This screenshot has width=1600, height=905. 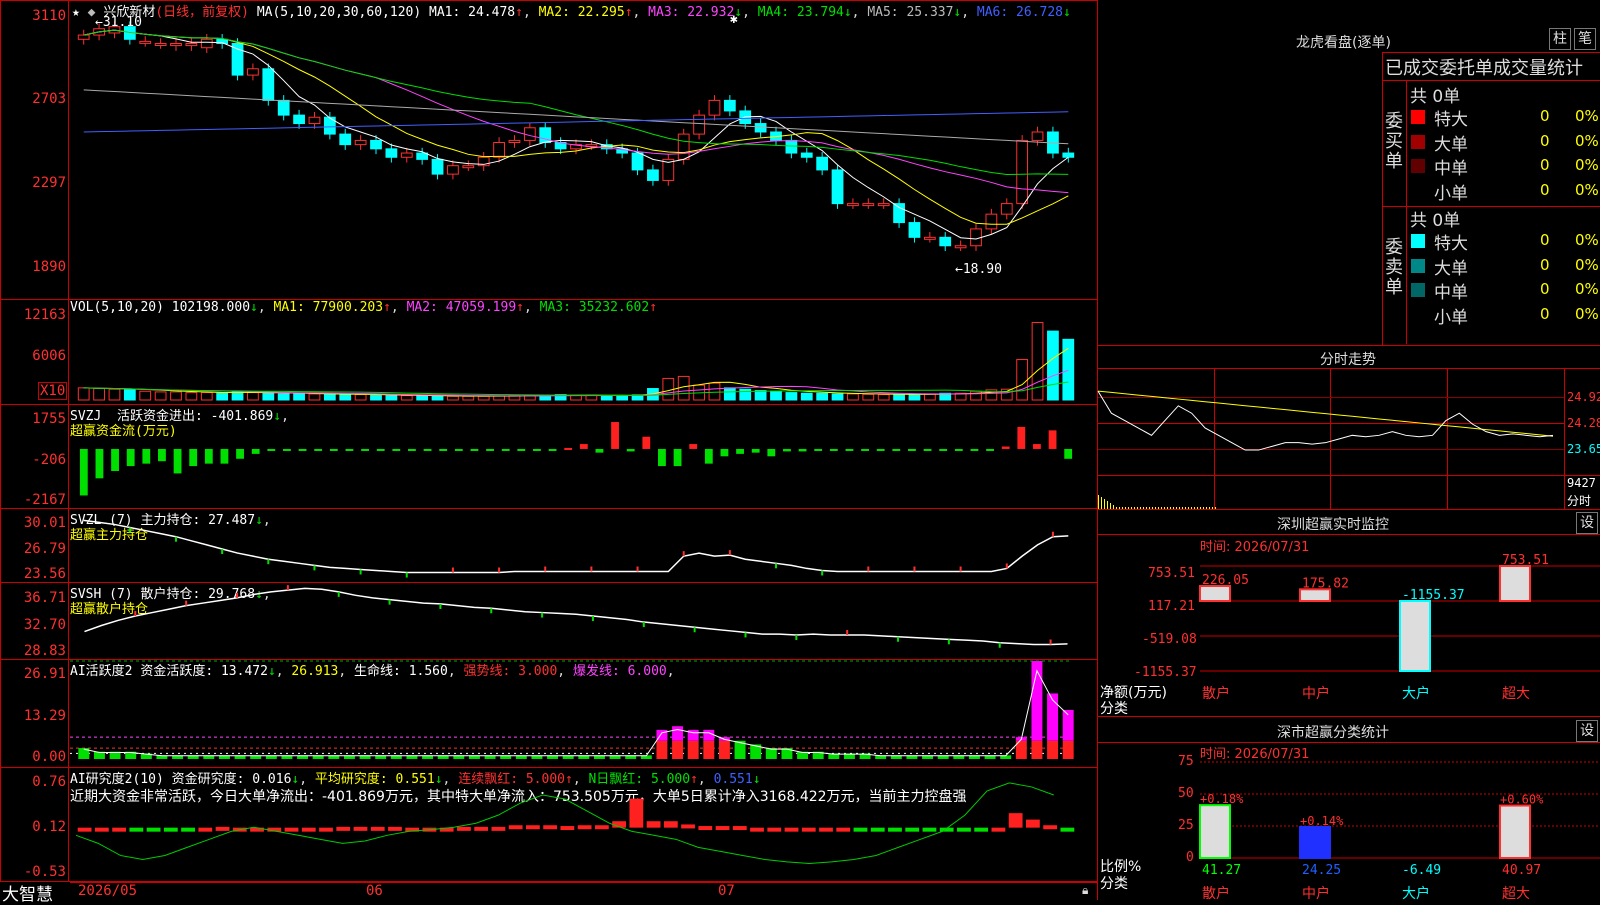 What do you see at coordinates (49, 183) in the screenshot?
I see `price-axis-2: 2297` at bounding box center [49, 183].